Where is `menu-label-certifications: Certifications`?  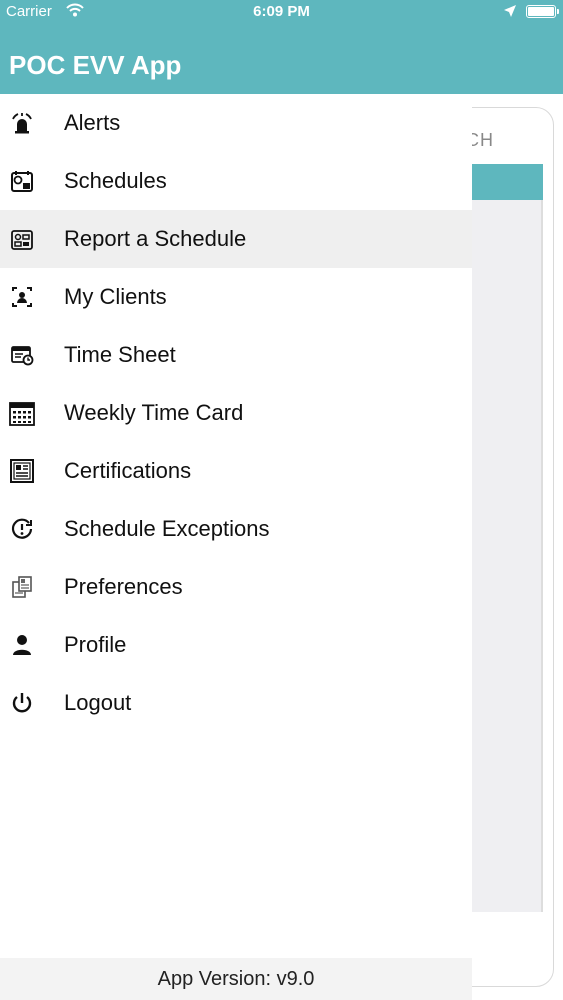
menu-label-certifications: Certifications is located at coordinates (128, 470).